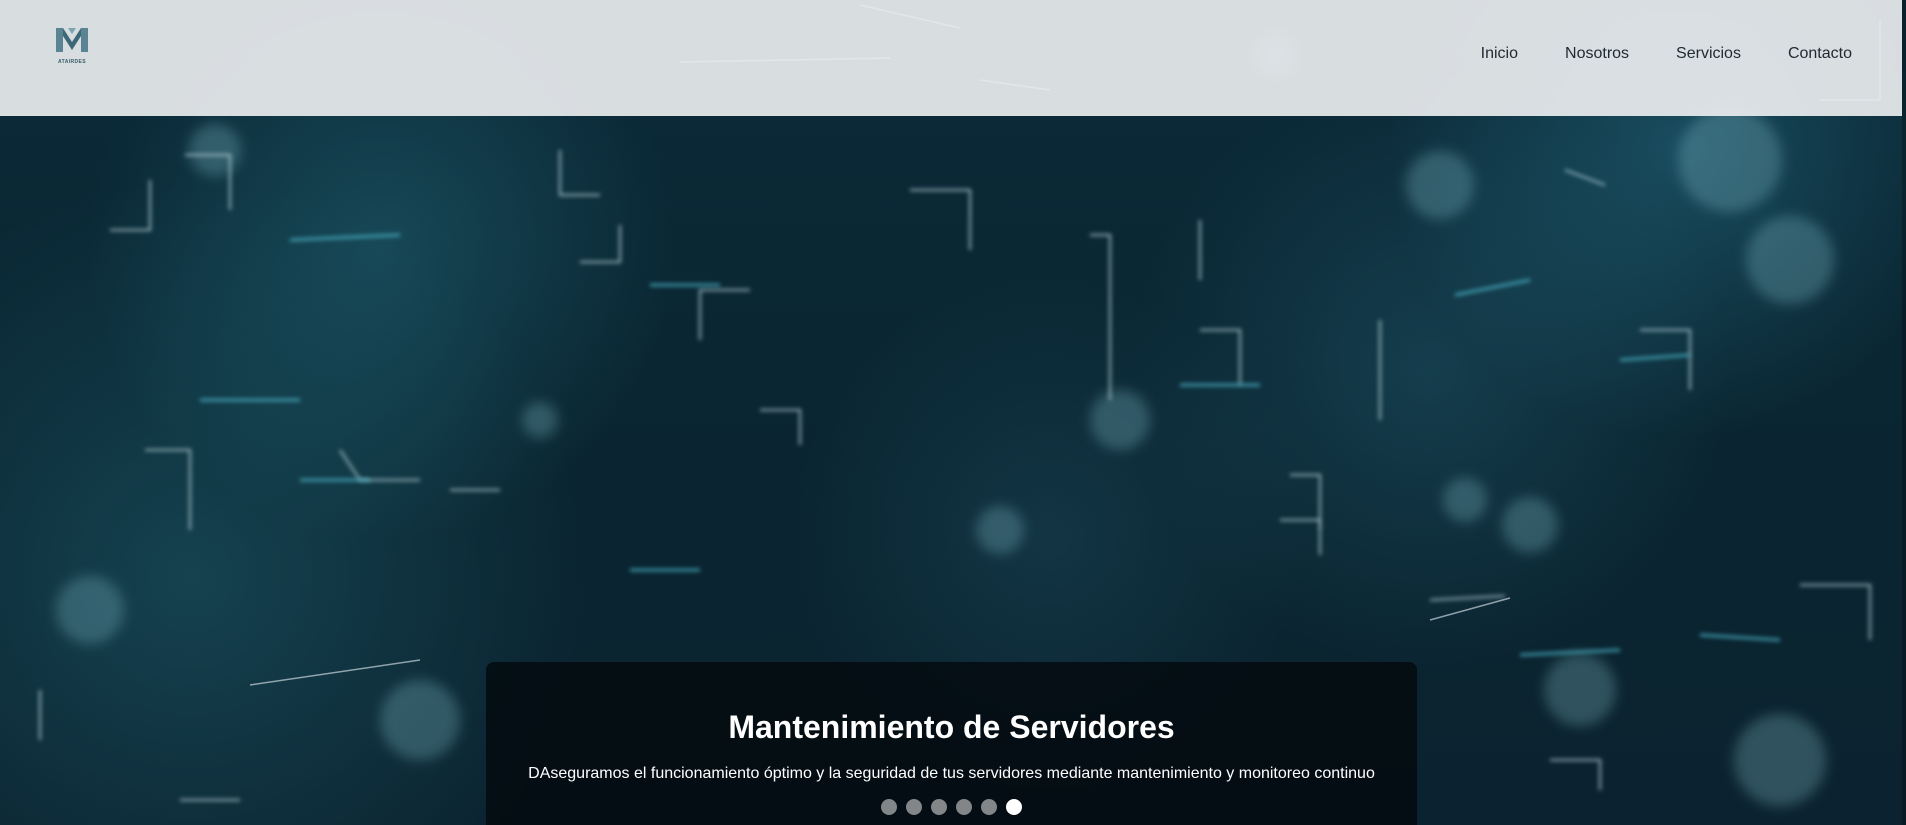 Image resolution: width=1906 pixels, height=825 pixels. What do you see at coordinates (71, 62) in the screenshot?
I see `brand-logo-text: ATAIRDES` at bounding box center [71, 62].